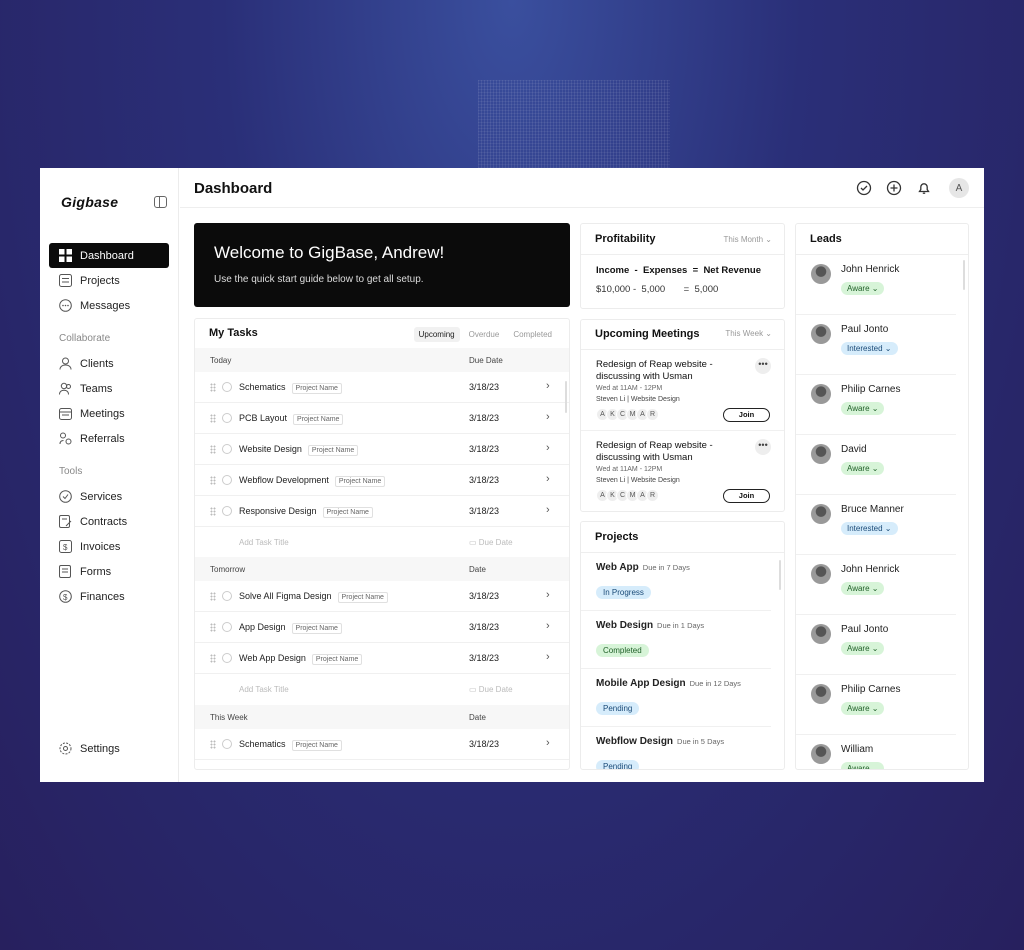  I want to click on lead-item: Paul Jonto Interested ⌄, so click(876, 345).